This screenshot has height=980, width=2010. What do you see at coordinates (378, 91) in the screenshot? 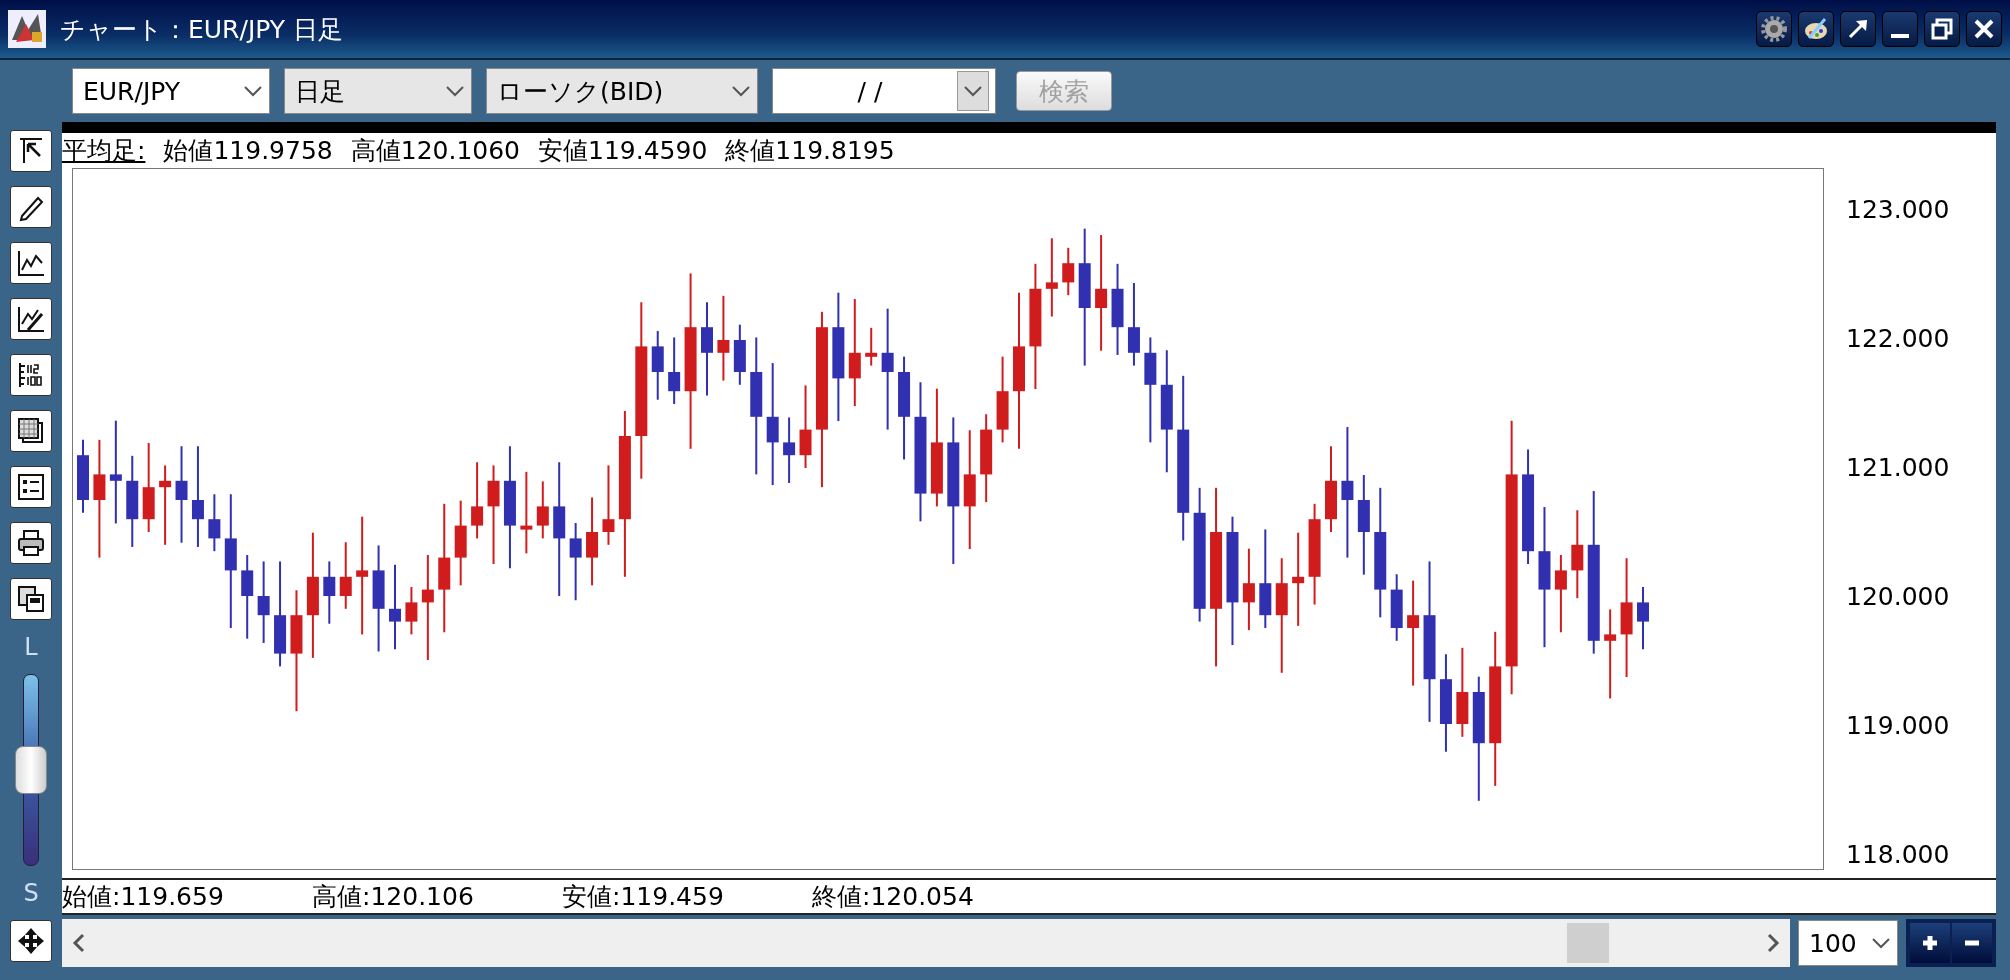
I see `period-select: 日足` at bounding box center [378, 91].